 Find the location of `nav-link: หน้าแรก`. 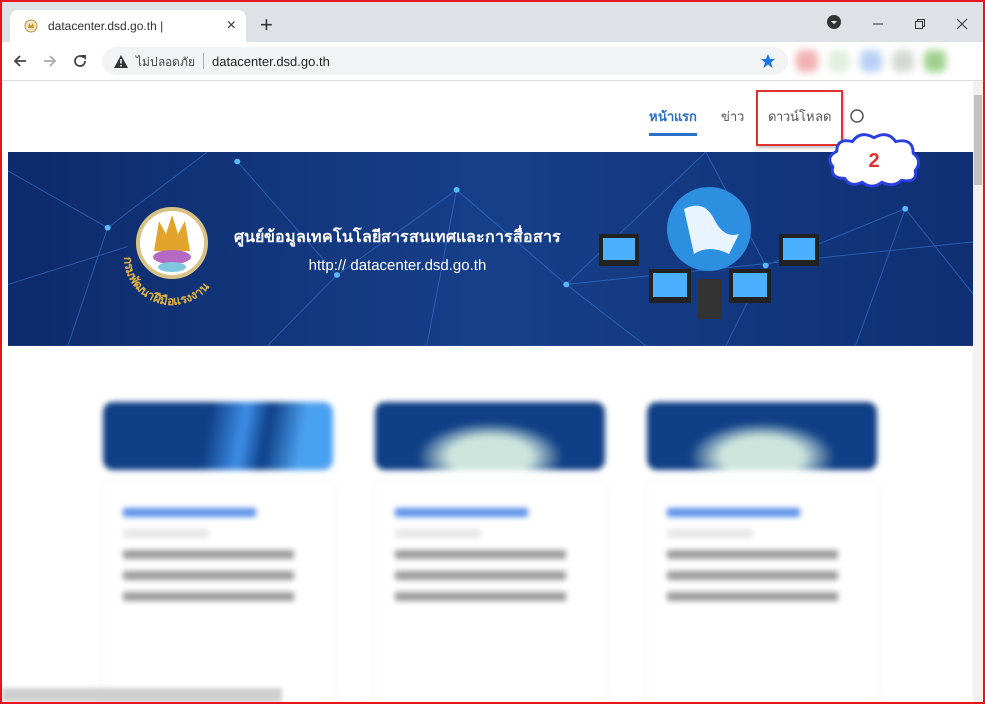

nav-link: หน้าแรก is located at coordinates (673, 118).